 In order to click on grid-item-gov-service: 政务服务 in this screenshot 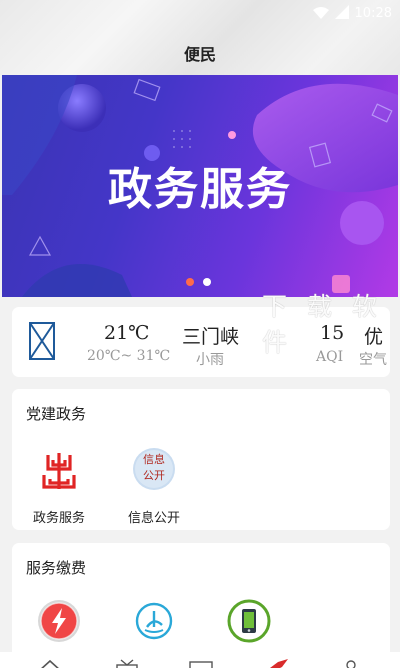, I will do `click(59, 487)`.